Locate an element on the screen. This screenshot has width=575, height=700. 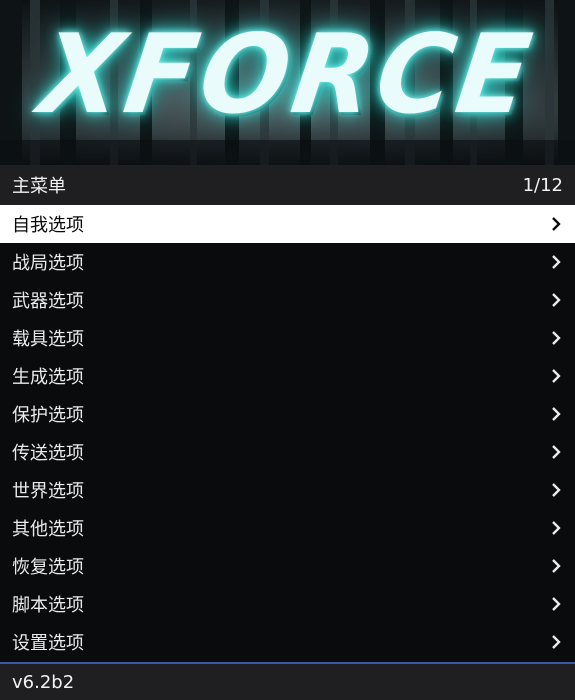
menu-item-world: 世界选项 is located at coordinates (287, 490).